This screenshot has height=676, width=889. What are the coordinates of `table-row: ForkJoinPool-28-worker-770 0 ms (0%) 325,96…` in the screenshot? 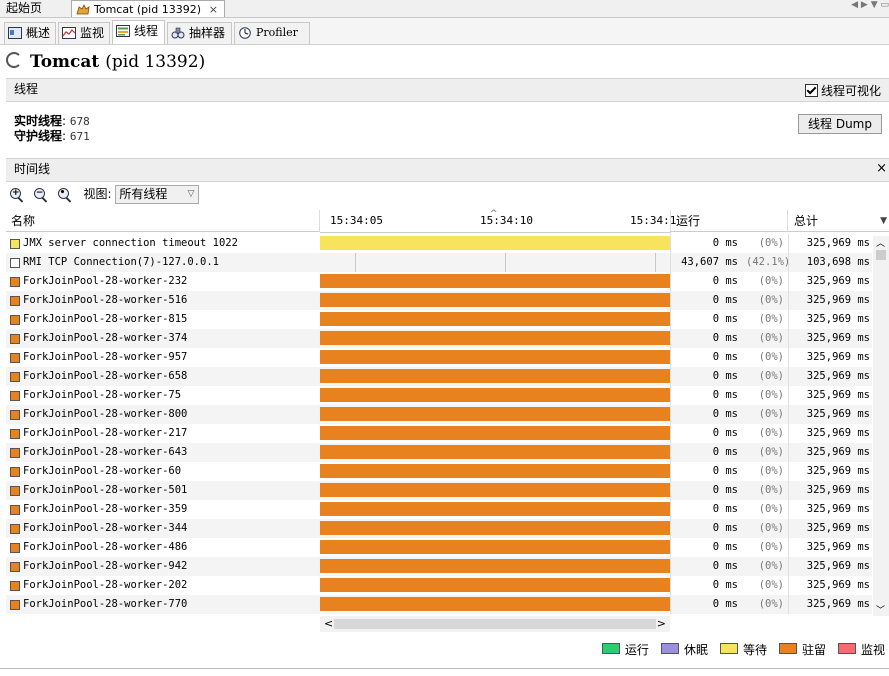 It's located at (439, 604).